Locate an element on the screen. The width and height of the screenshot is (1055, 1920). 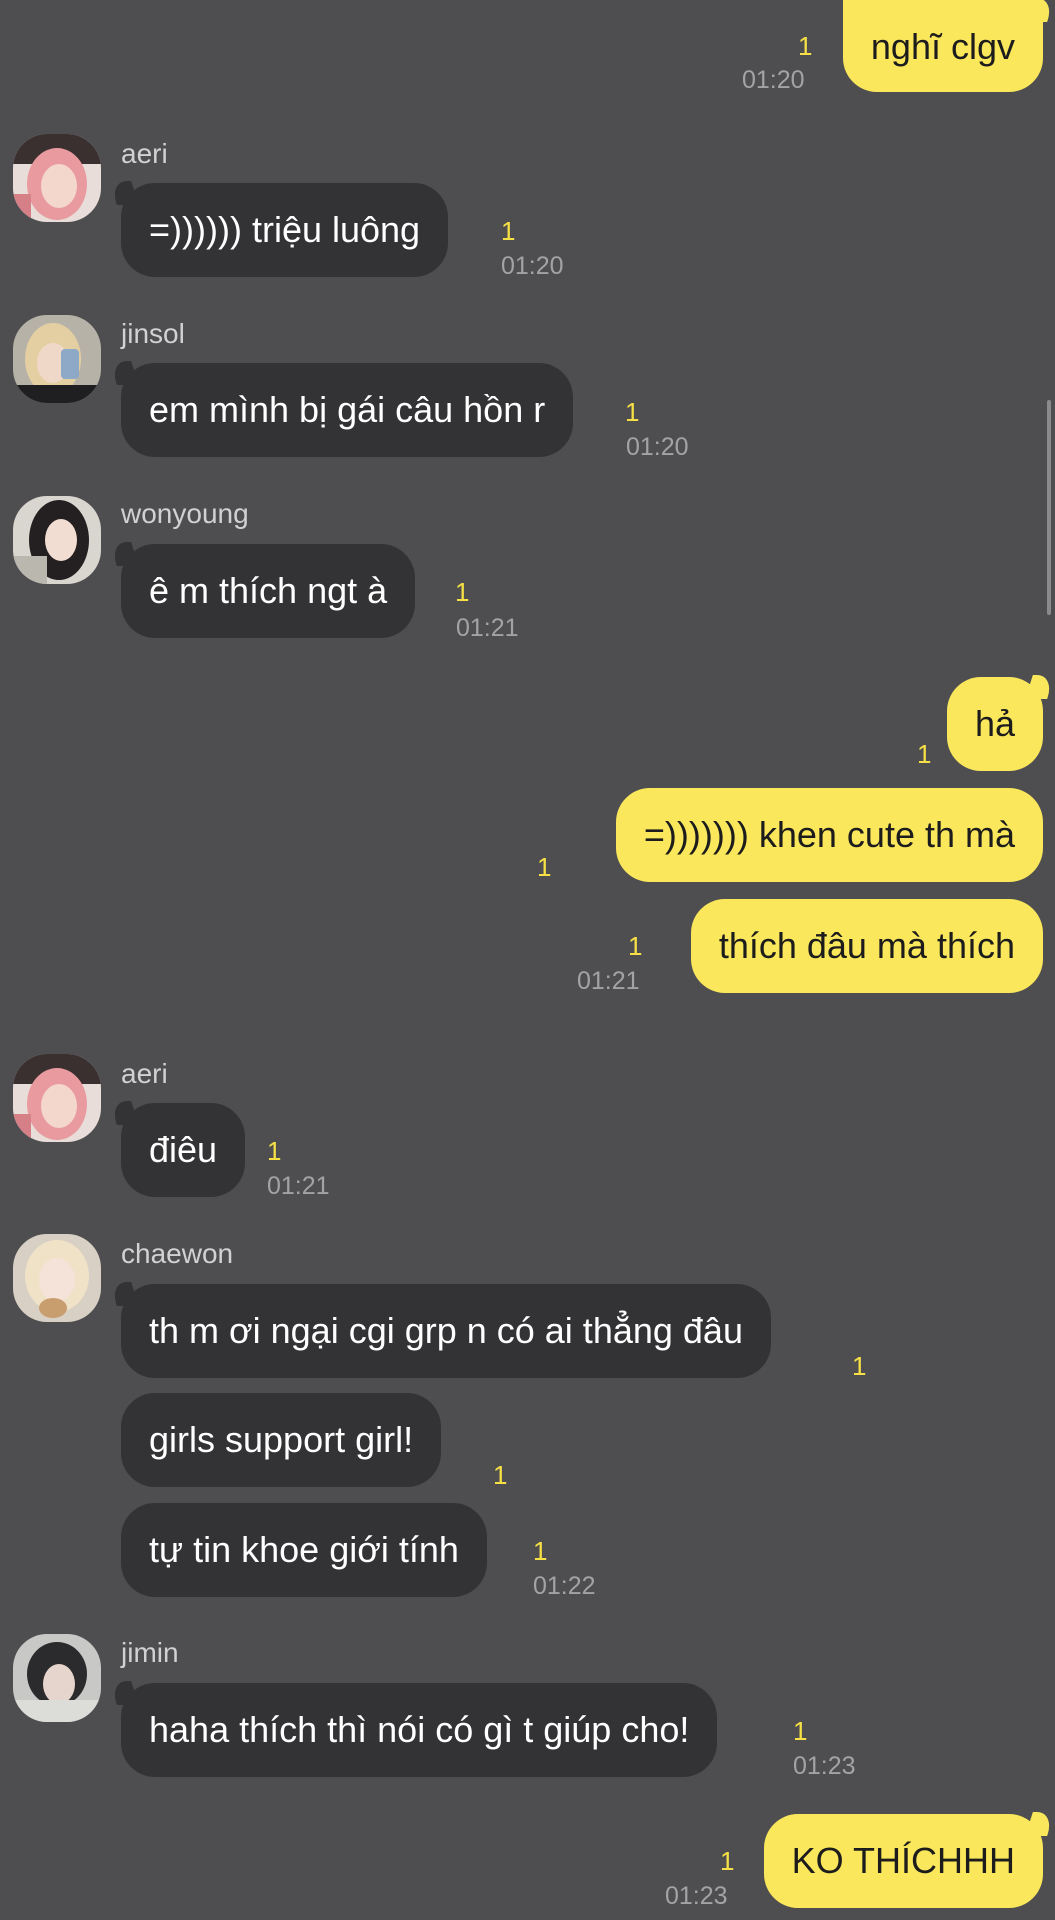
message-text: em mình bị gái câu hồn r is located at coordinates (347, 409).